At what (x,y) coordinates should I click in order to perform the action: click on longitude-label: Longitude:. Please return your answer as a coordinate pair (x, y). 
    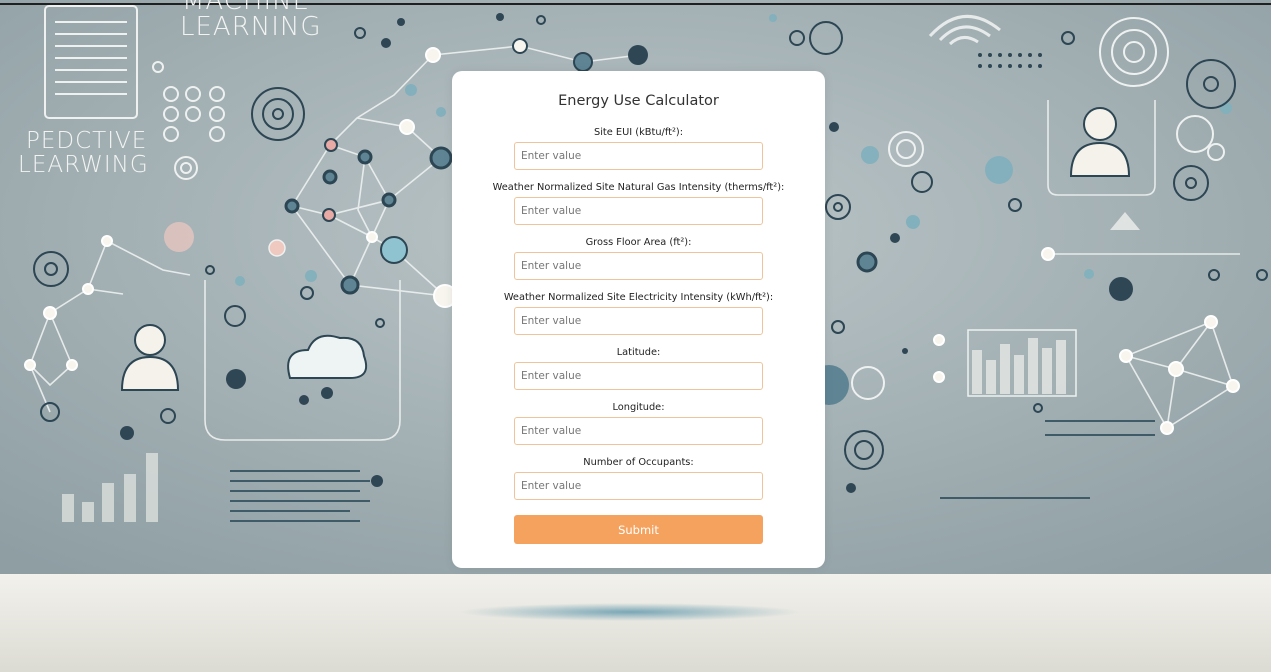
    Looking at the image, I should click on (638, 407).